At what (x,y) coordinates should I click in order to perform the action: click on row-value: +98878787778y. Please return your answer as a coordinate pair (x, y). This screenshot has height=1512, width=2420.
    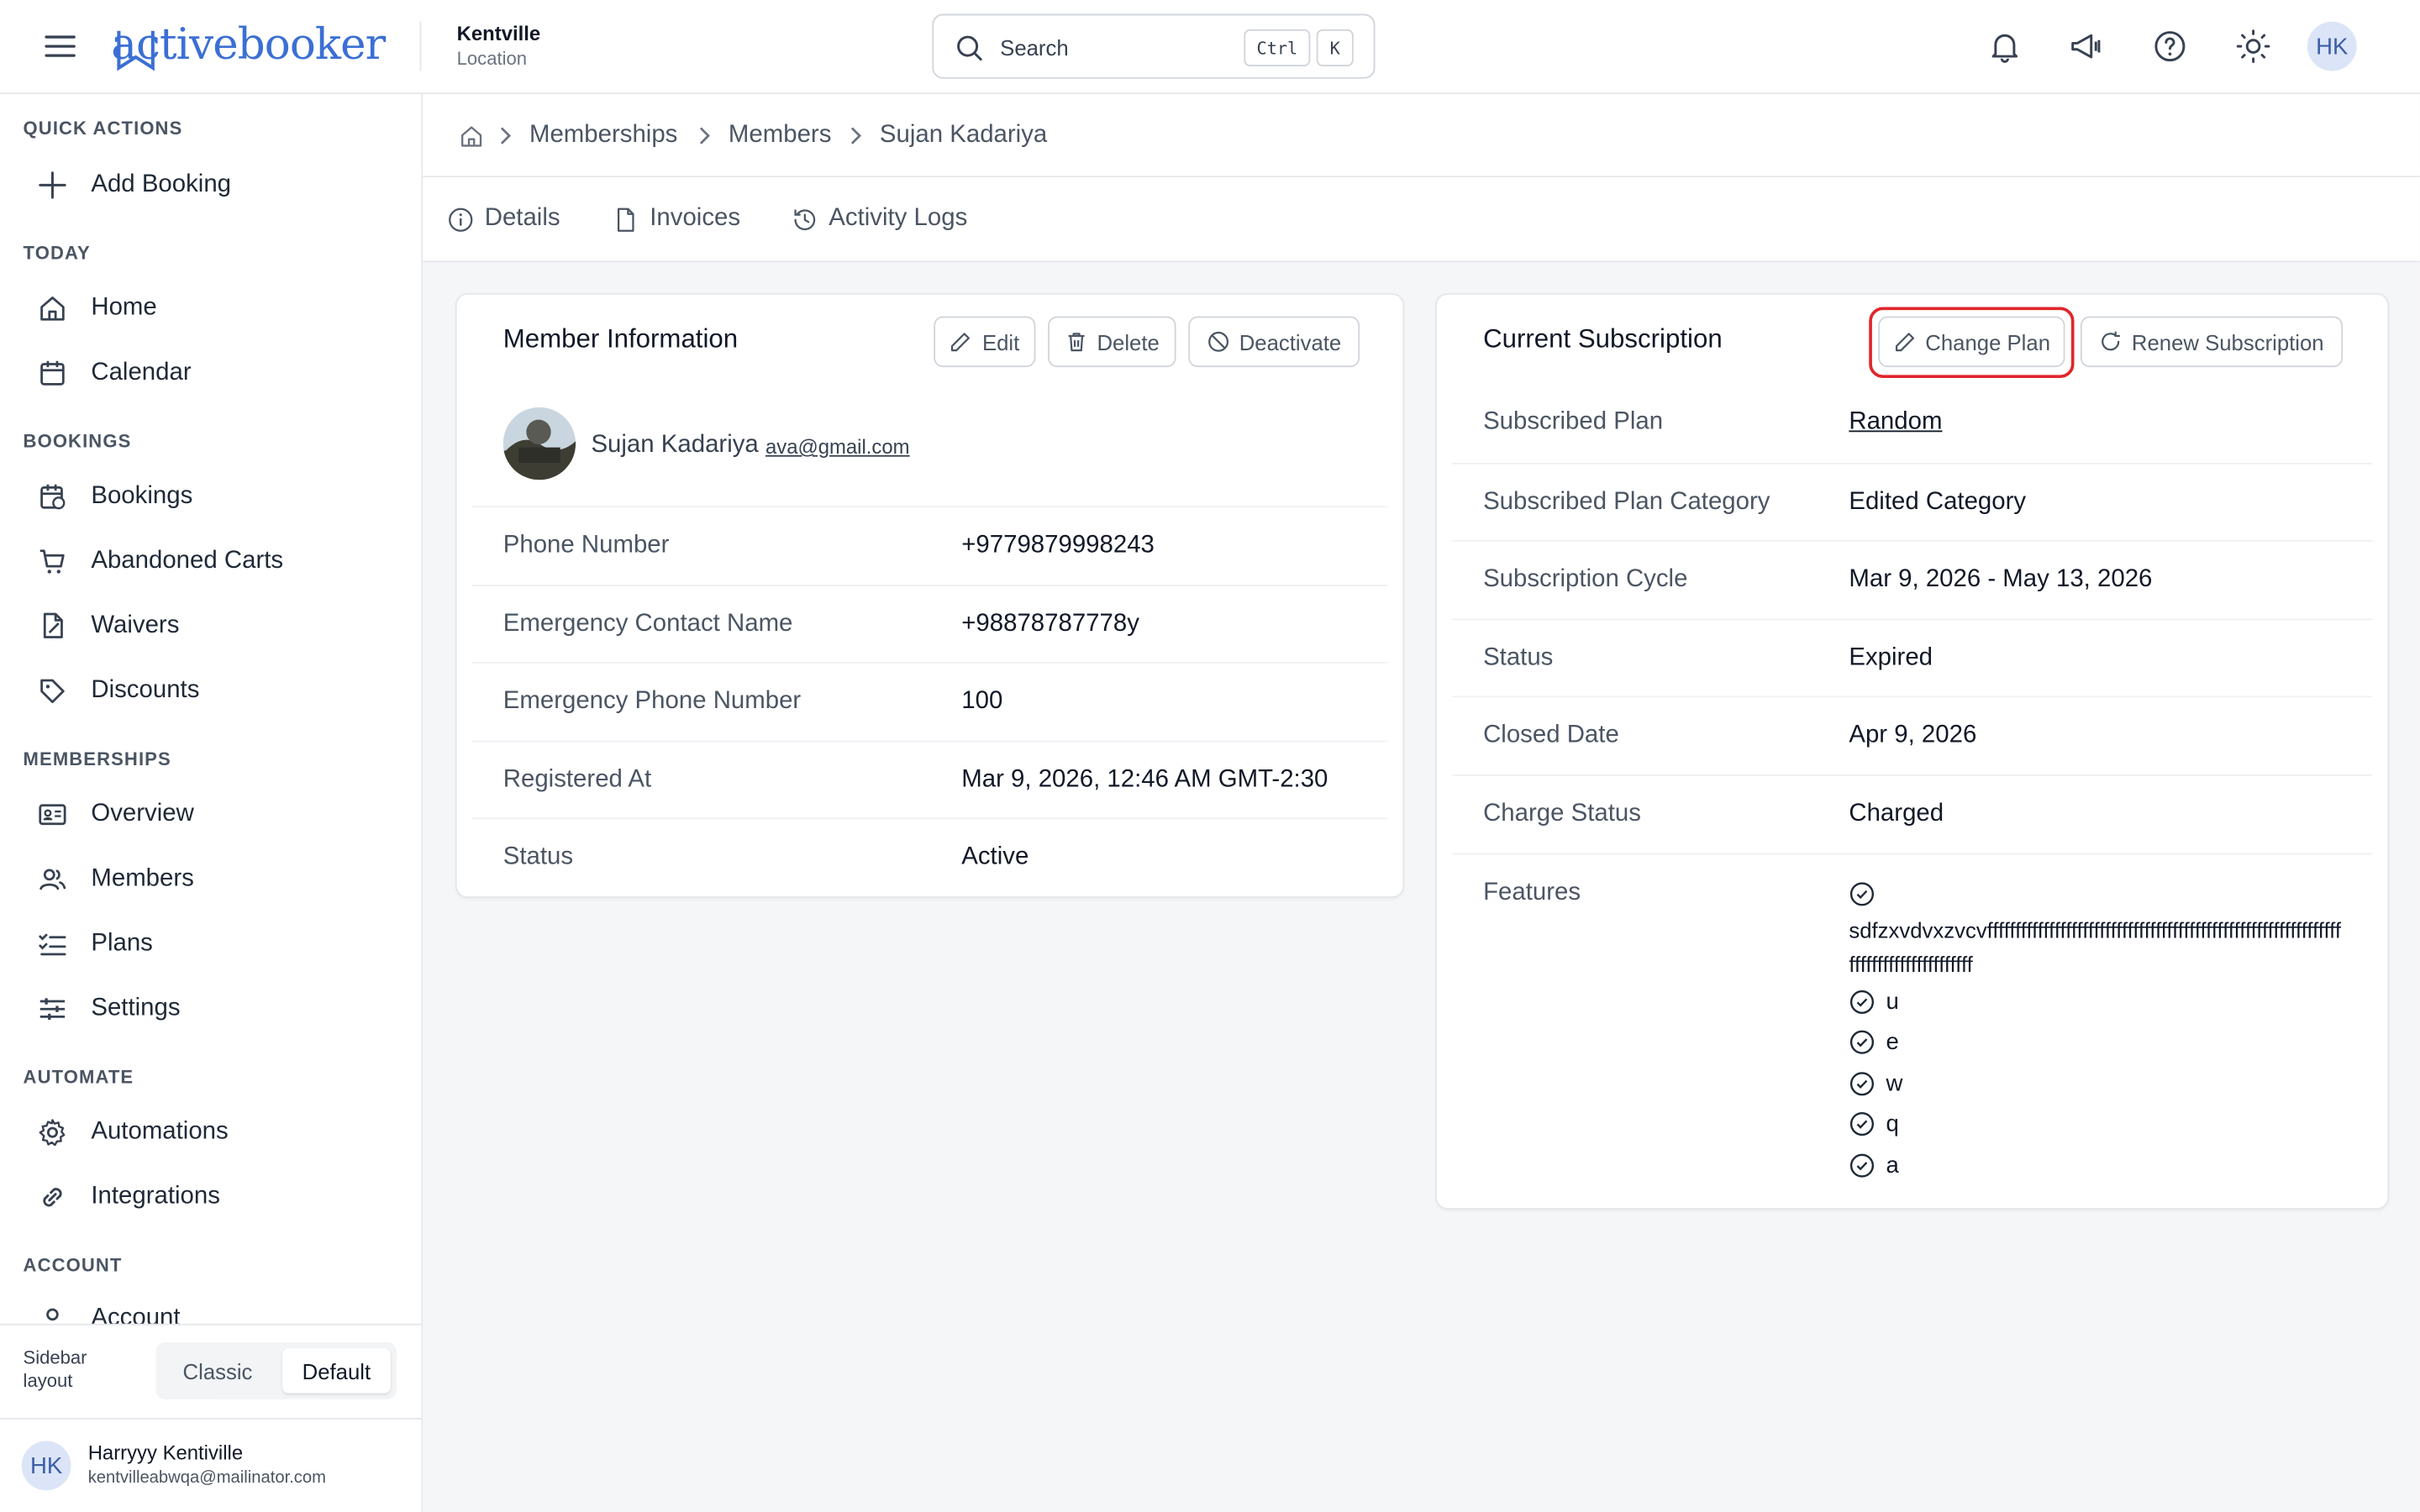
    Looking at the image, I should click on (1050, 624).